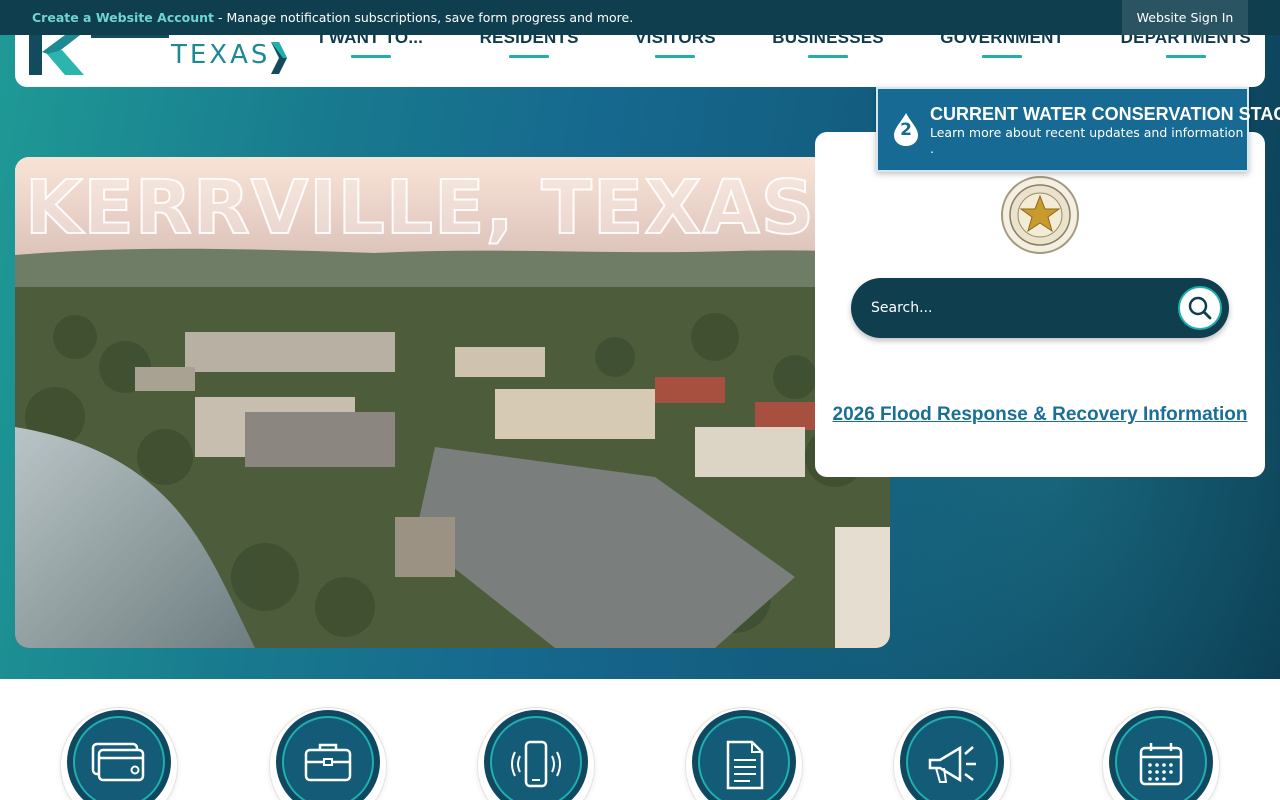 The image size is (1280, 800). I want to click on quick-link-news, so click(952, 754).